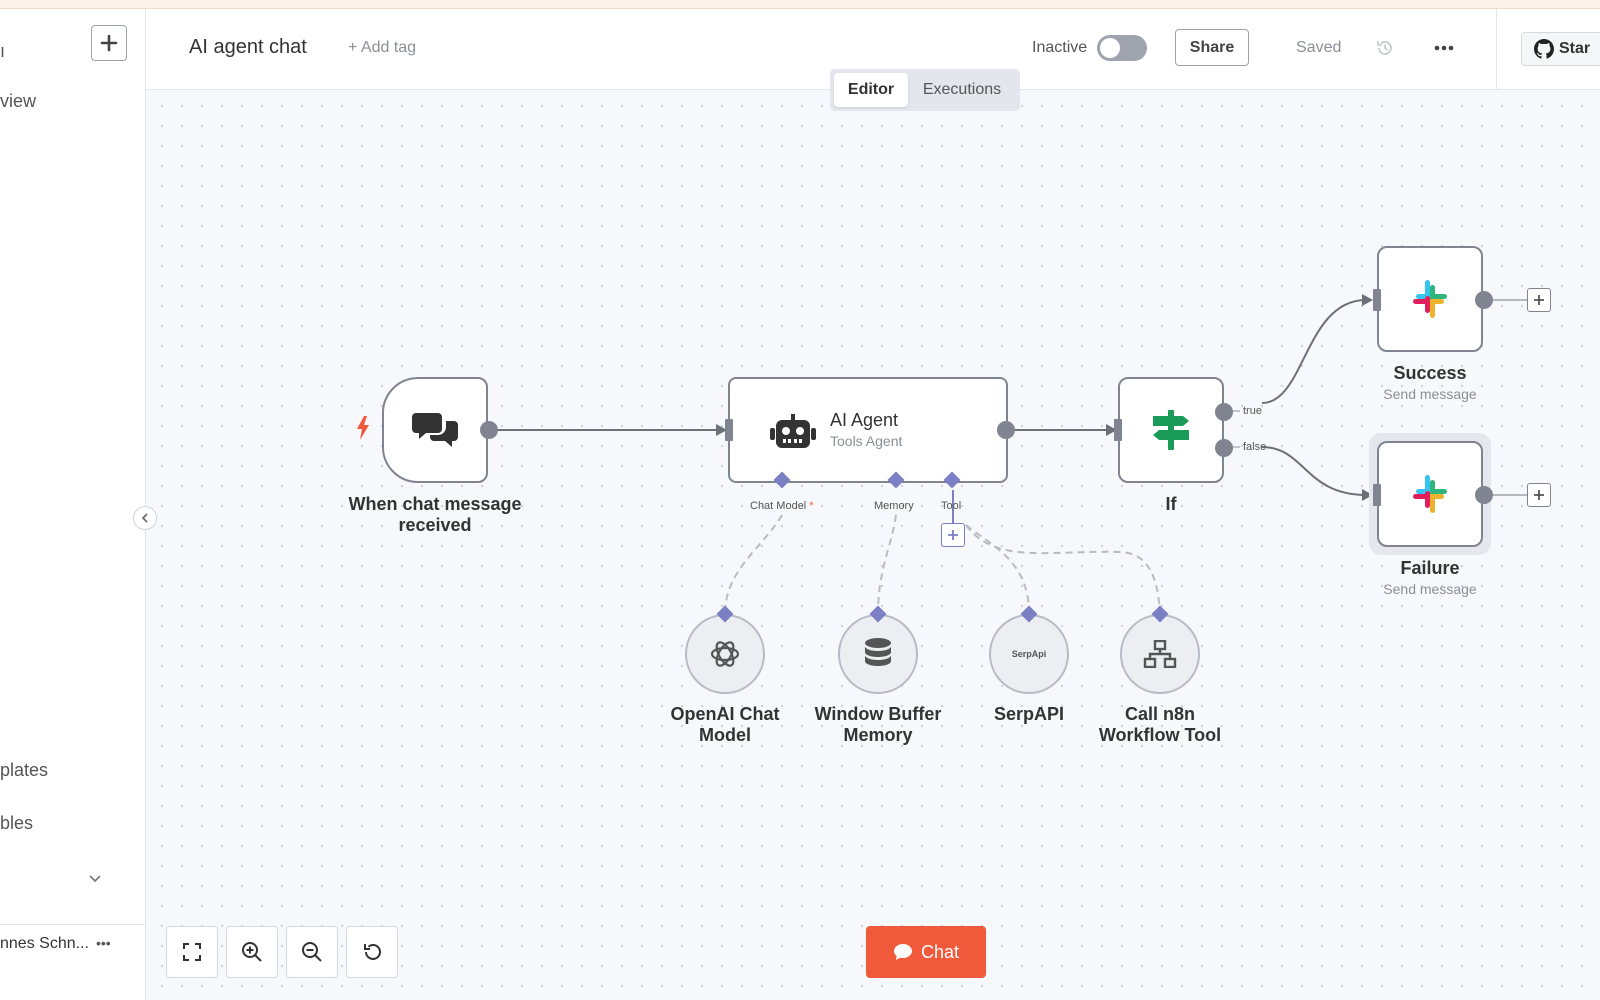 The height and width of the screenshot is (1000, 1600). I want to click on failure-add-node-button, so click(1539, 495).